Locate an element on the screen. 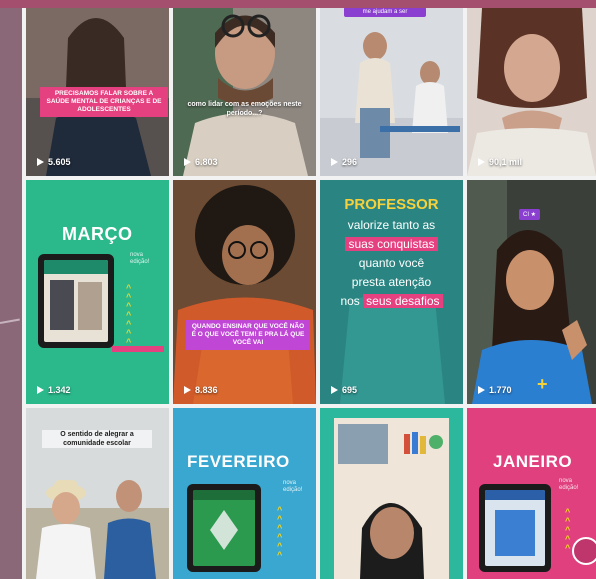  reel-tile: + CI ★ 1.770 is located at coordinates (531, 292).